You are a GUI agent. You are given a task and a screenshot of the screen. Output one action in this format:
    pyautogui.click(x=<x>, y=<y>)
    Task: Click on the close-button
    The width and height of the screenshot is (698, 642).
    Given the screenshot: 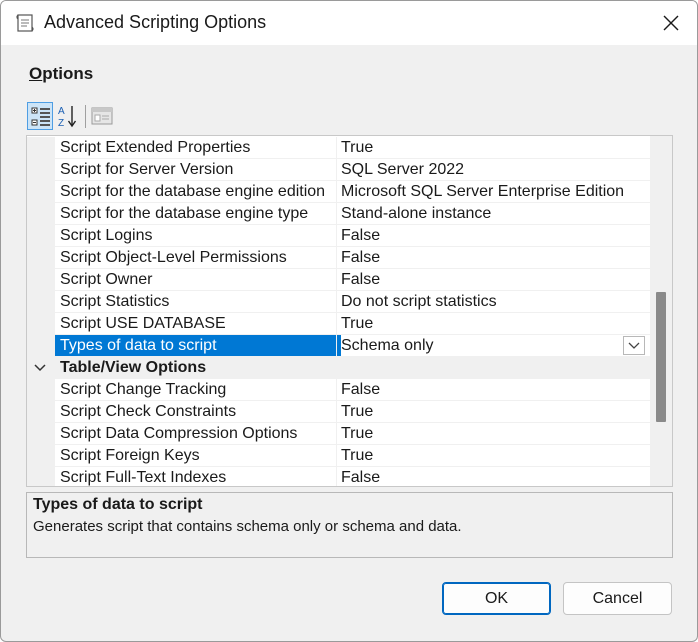 What is the action you would take?
    pyautogui.click(x=671, y=23)
    